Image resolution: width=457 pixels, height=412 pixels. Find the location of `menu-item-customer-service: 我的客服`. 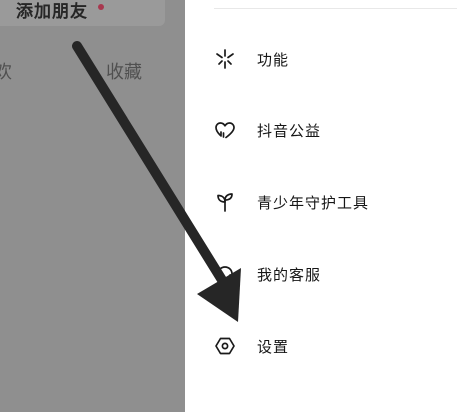

menu-item-customer-service: 我的客服 is located at coordinates (328, 274).